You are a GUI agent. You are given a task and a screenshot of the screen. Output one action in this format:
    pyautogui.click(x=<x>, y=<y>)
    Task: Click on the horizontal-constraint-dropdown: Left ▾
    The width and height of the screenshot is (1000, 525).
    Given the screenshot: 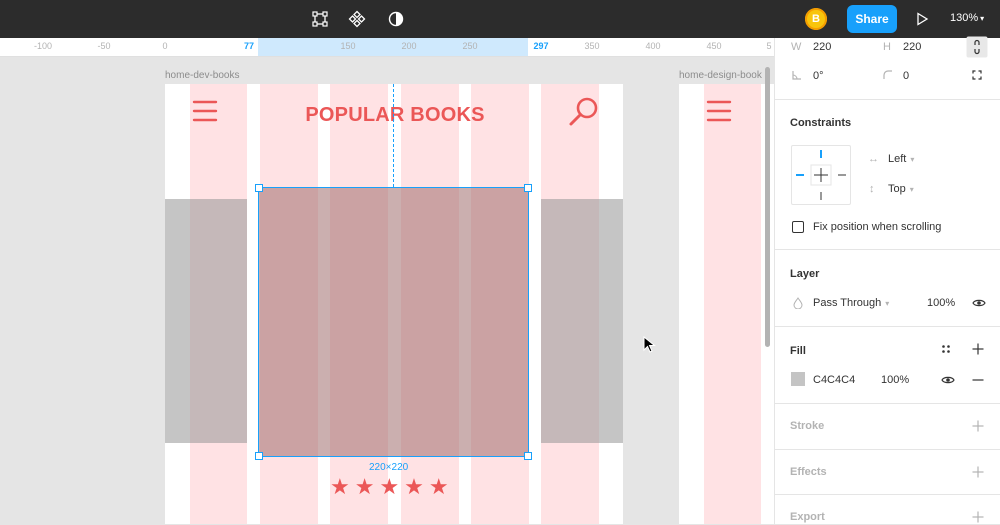 What is the action you would take?
    pyautogui.click(x=901, y=159)
    